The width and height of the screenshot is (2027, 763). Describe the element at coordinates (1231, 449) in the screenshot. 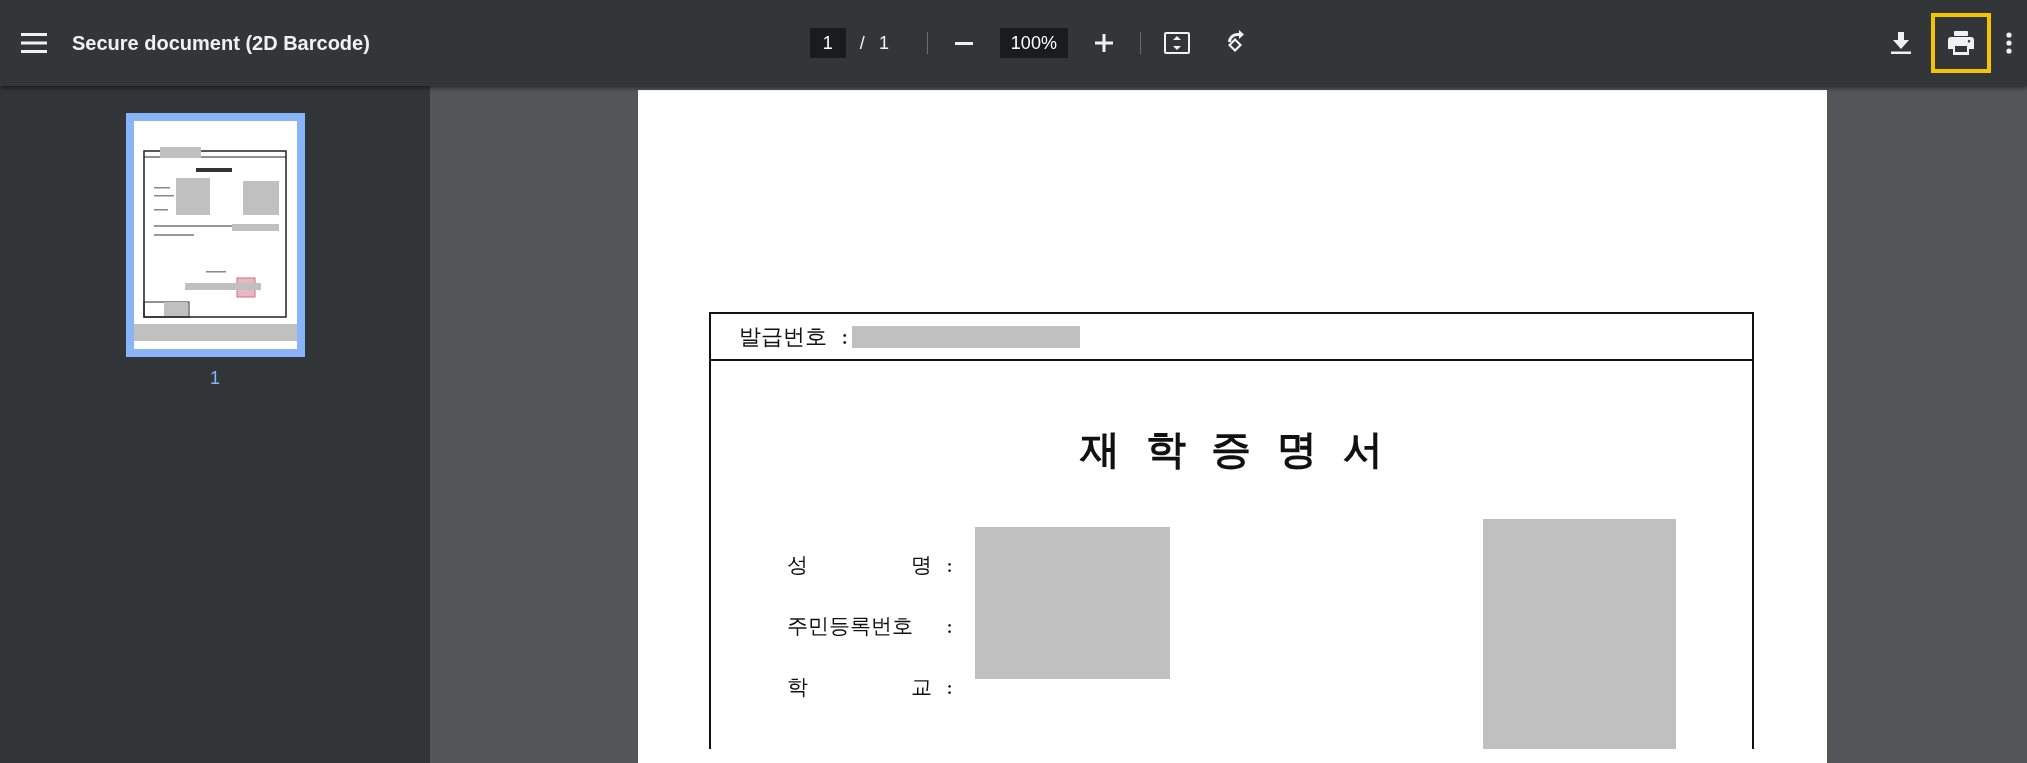

I see `document-heading: 재 학 증 명 서` at that location.